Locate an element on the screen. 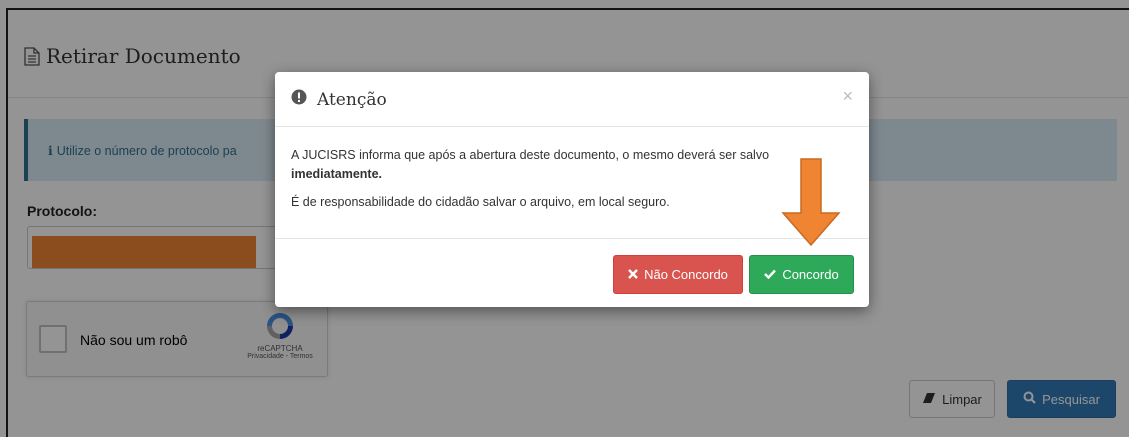  agree-button-label: Concordo is located at coordinates (810, 274).